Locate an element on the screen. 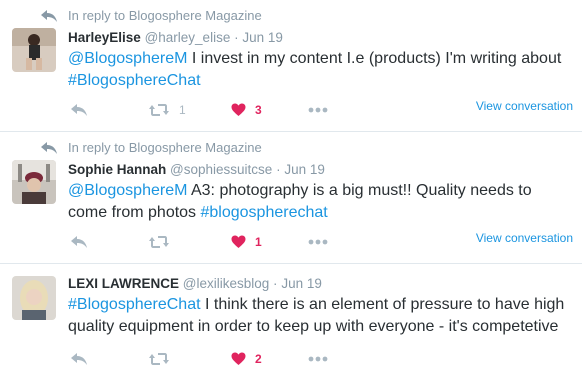  tweet-header: HarleyElise @harley_elise · Jun 19 is located at coordinates (175, 37).